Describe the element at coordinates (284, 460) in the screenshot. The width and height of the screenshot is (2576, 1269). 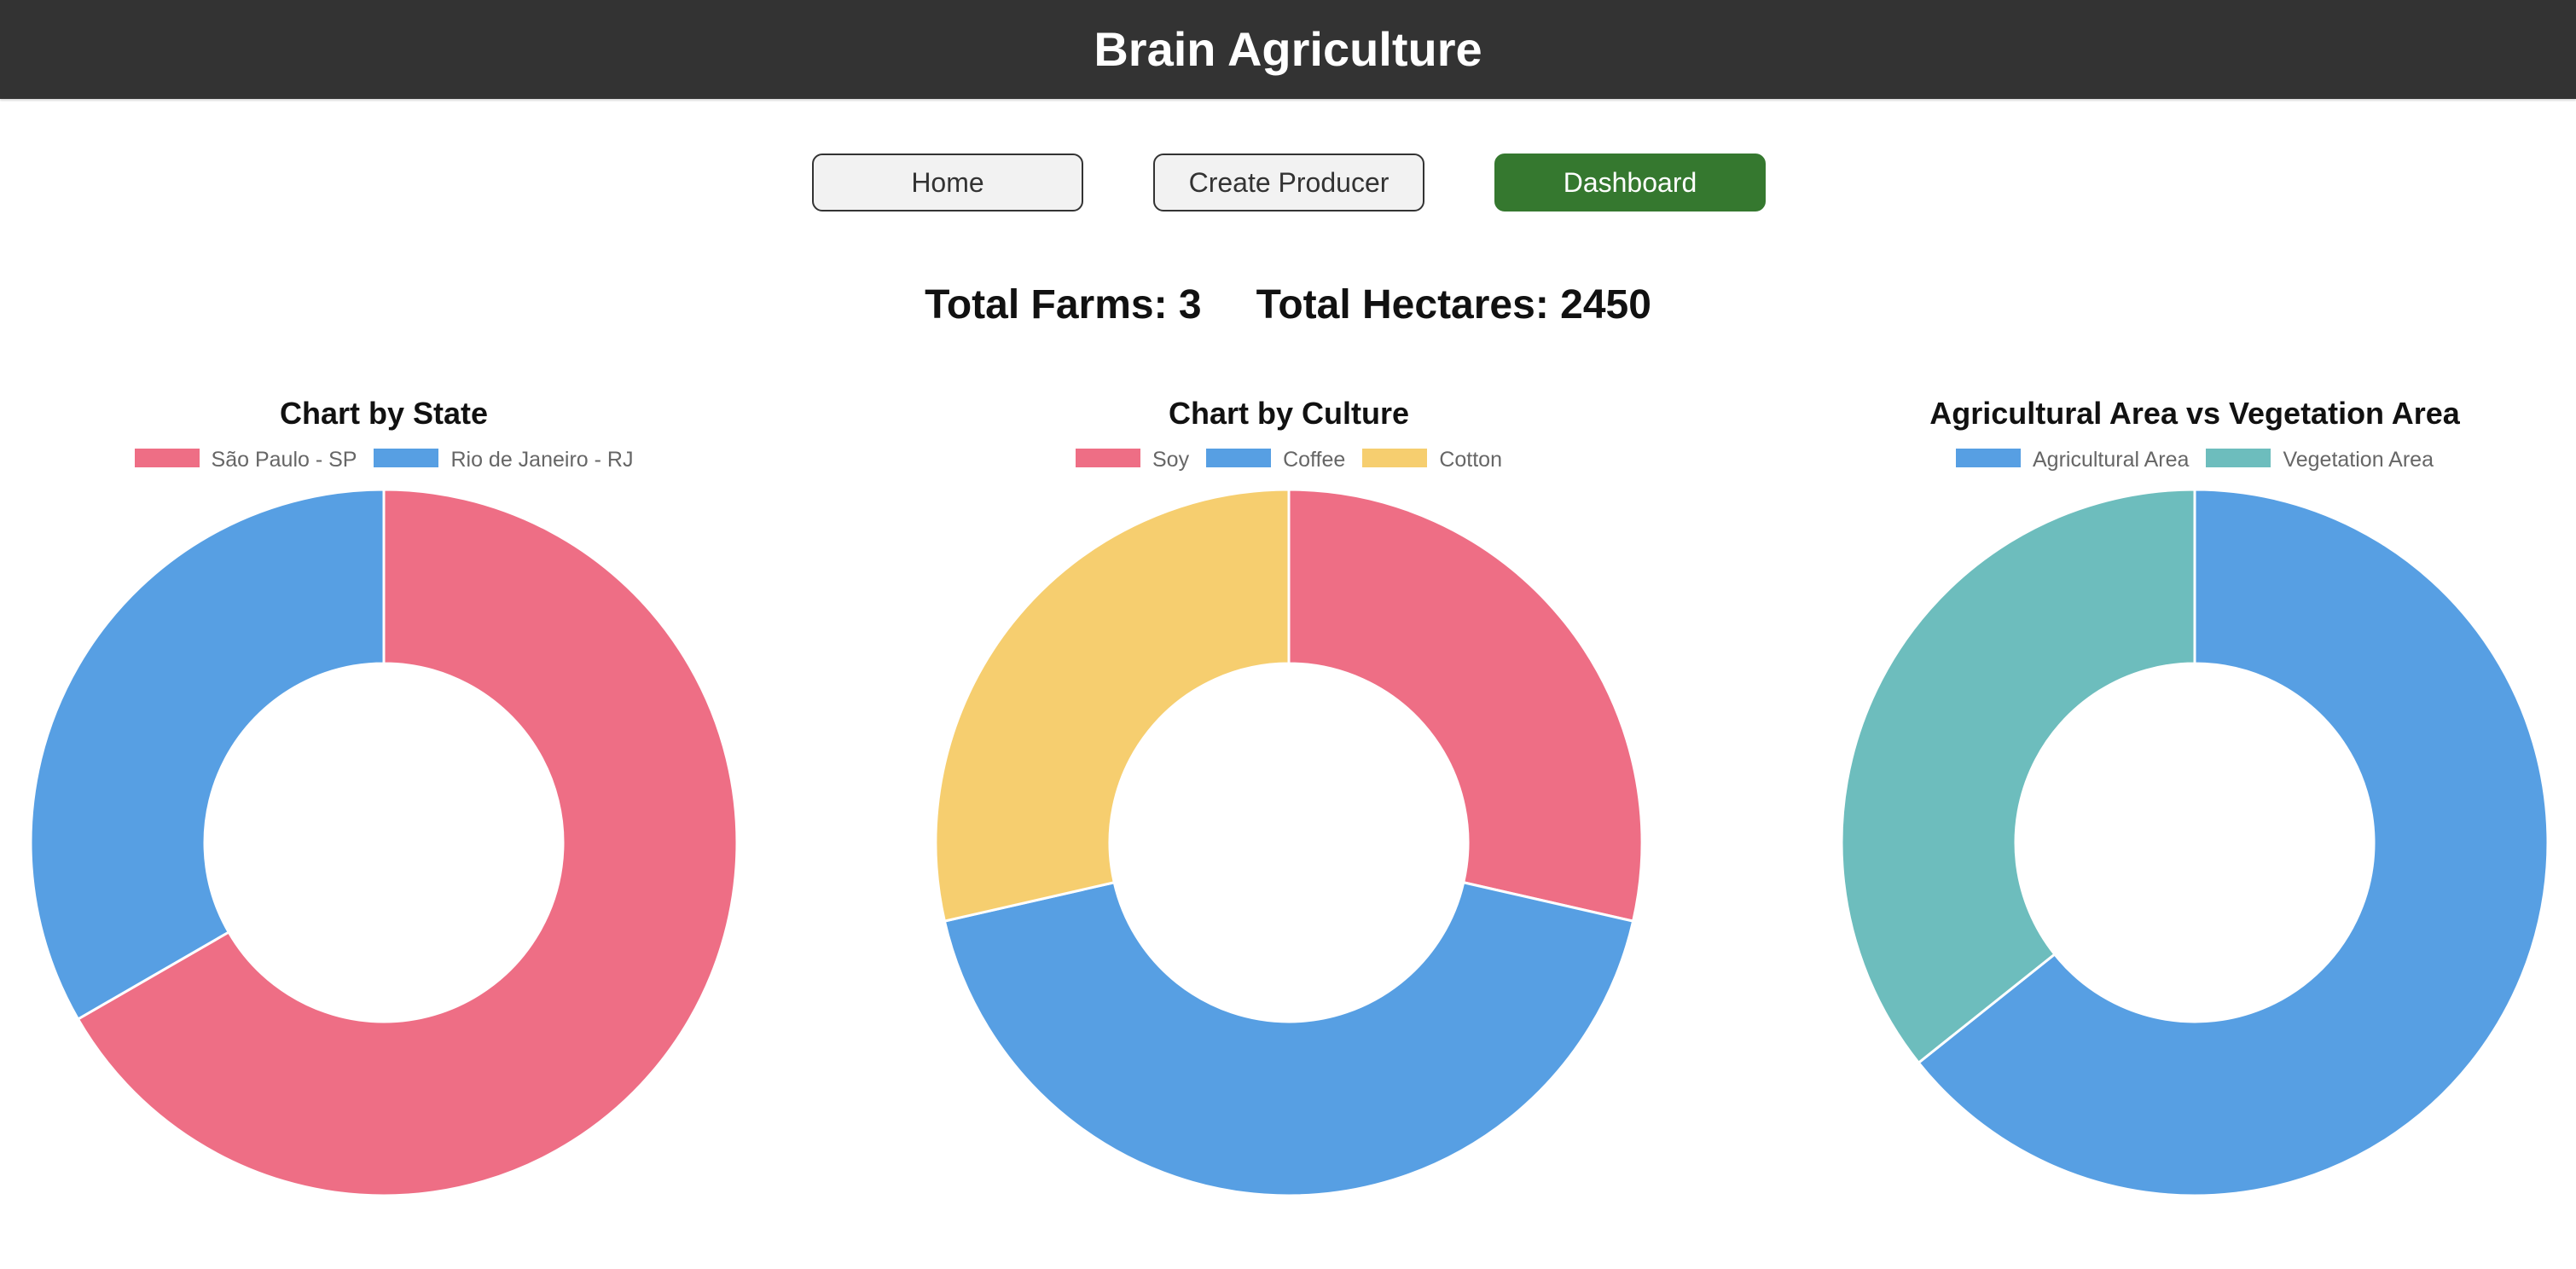
I see `legend-label: São Paulo - SP` at that location.